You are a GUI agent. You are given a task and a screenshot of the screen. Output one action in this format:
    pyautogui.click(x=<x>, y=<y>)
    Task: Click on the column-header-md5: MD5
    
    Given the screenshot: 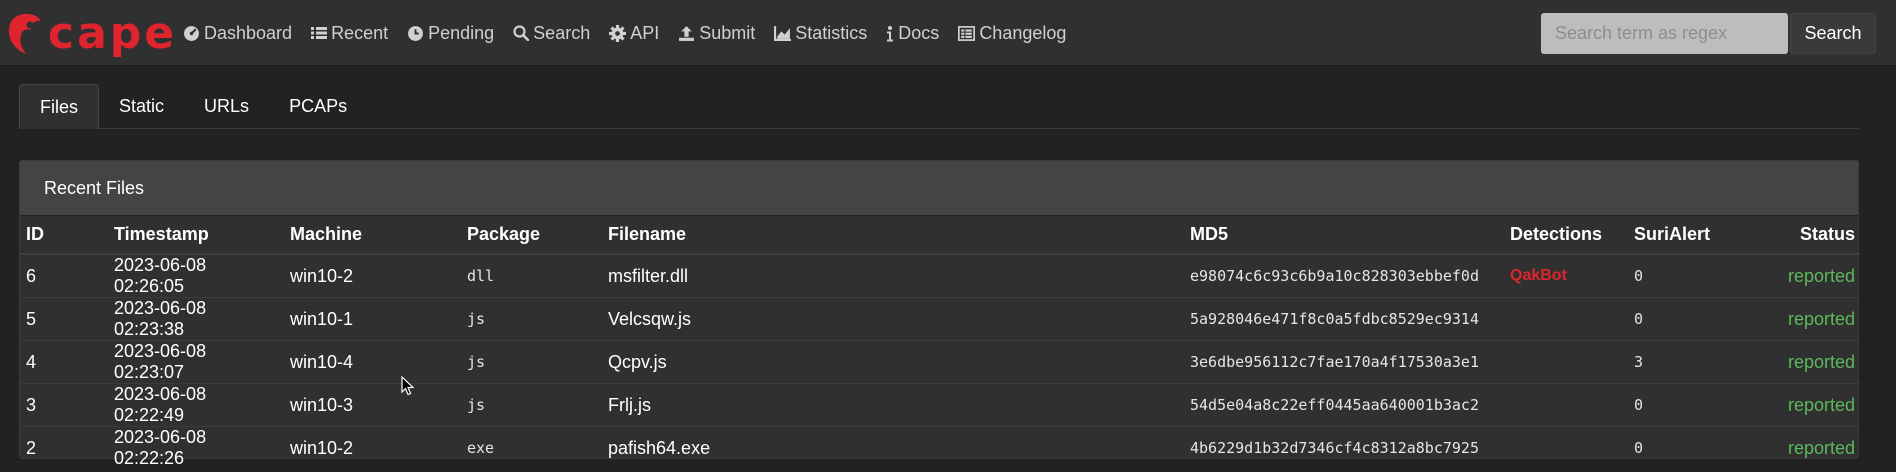 What is the action you would take?
    pyautogui.click(x=1344, y=235)
    